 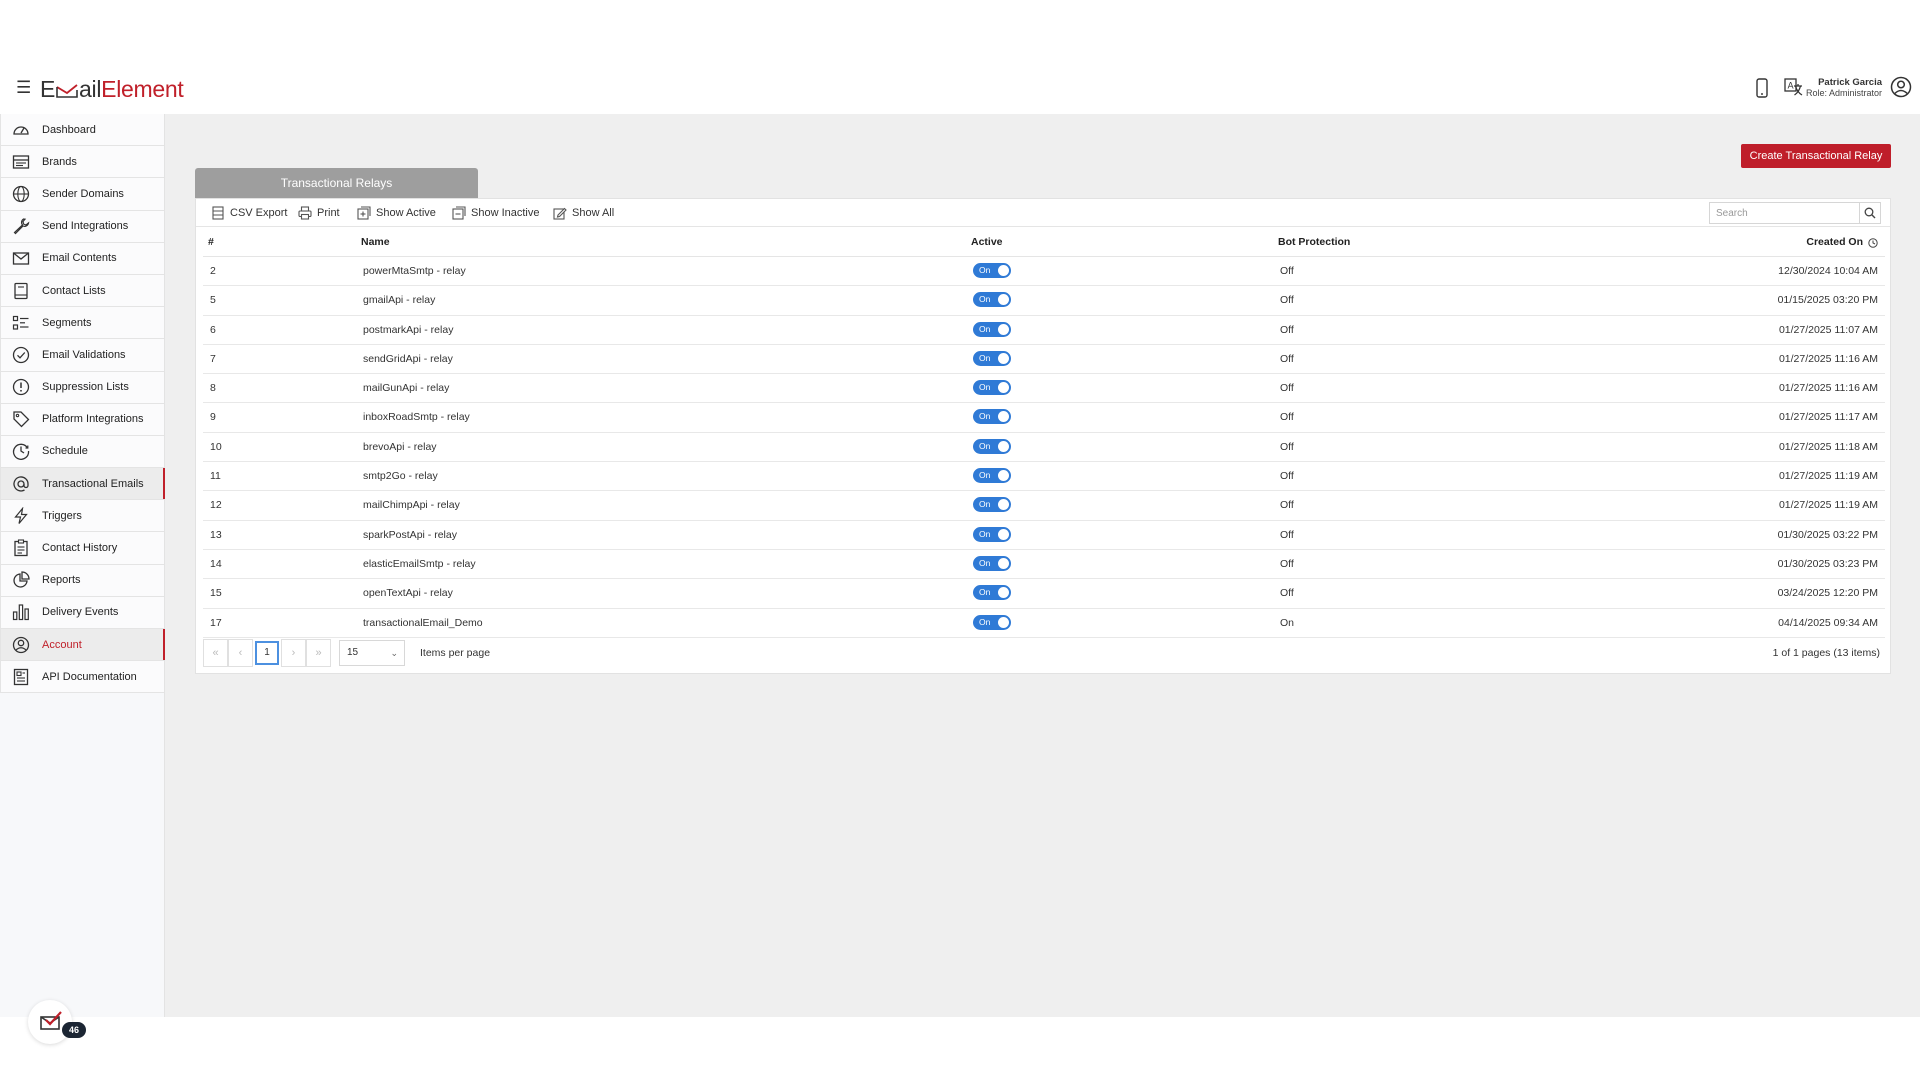 What do you see at coordinates (249, 213) in the screenshot?
I see `csv-export-button: CSV Export` at bounding box center [249, 213].